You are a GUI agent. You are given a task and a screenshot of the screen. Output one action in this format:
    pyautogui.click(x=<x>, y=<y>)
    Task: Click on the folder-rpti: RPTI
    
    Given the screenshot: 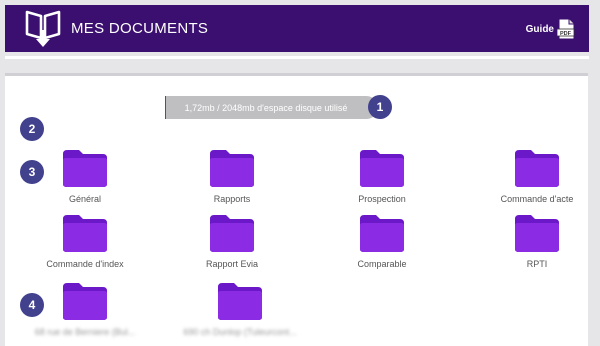 What is the action you would take?
    pyautogui.click(x=537, y=241)
    